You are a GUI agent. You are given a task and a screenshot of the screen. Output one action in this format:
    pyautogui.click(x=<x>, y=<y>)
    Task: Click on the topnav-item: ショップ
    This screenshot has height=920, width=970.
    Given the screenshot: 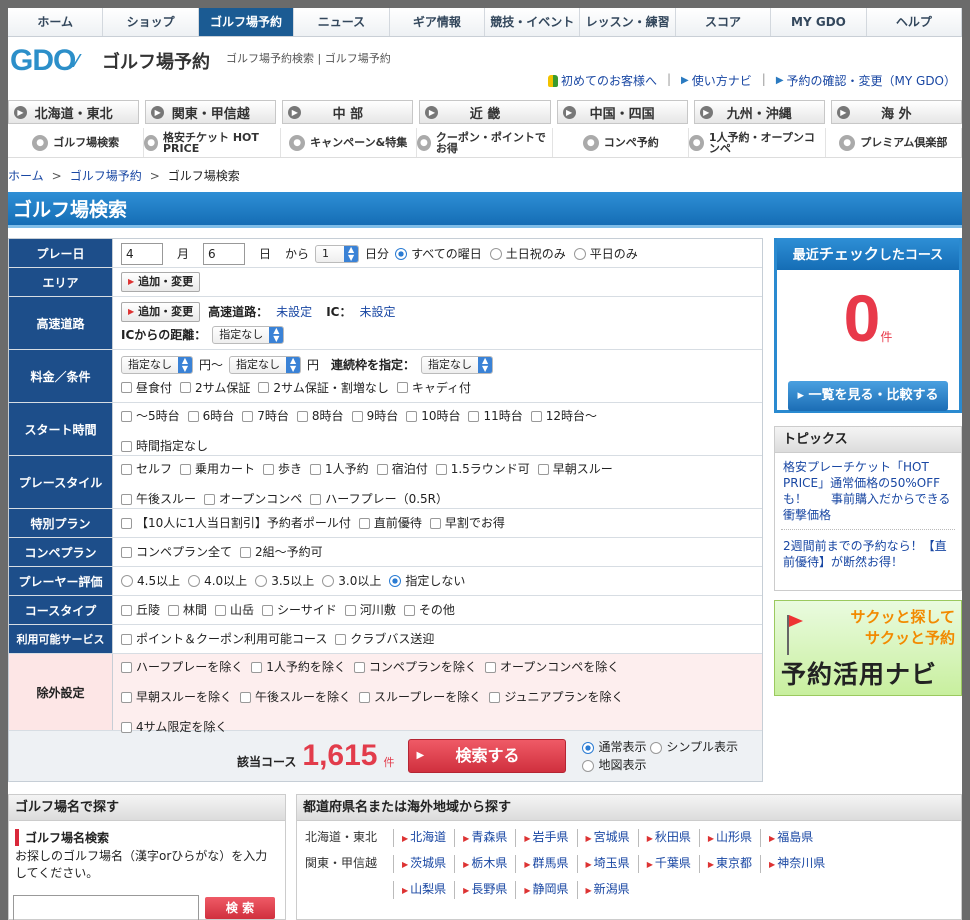 What is the action you would take?
    pyautogui.click(x=151, y=22)
    